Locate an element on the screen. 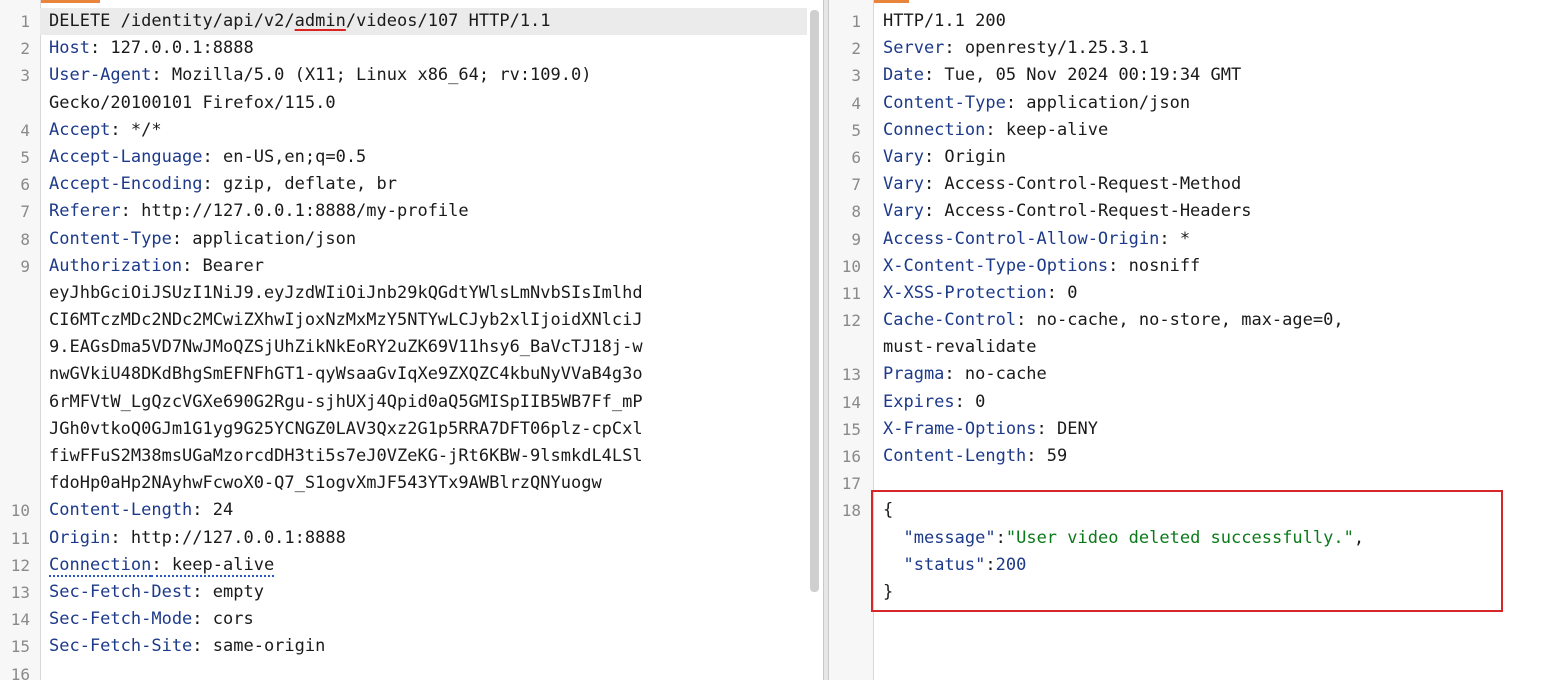 This screenshot has height=680, width=1545. code-token: : */* is located at coordinates (136, 129).